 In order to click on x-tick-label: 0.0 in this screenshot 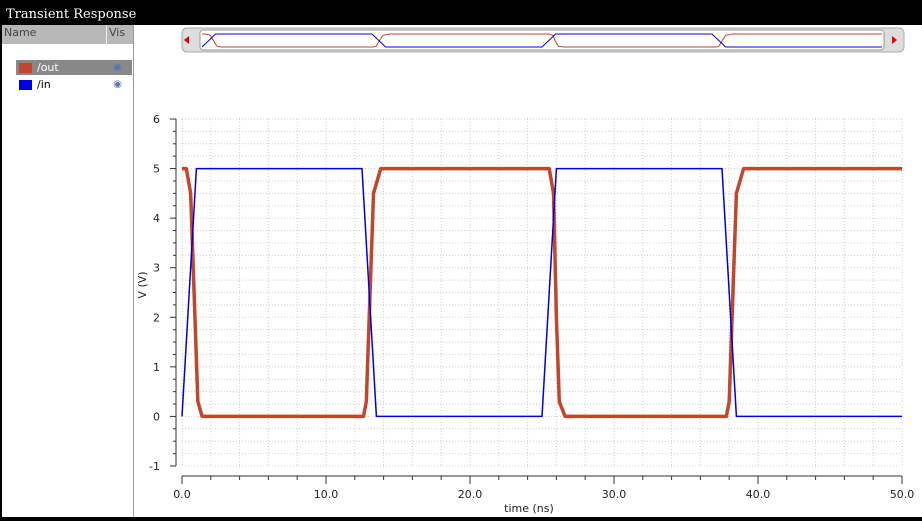, I will do `click(182, 494)`.